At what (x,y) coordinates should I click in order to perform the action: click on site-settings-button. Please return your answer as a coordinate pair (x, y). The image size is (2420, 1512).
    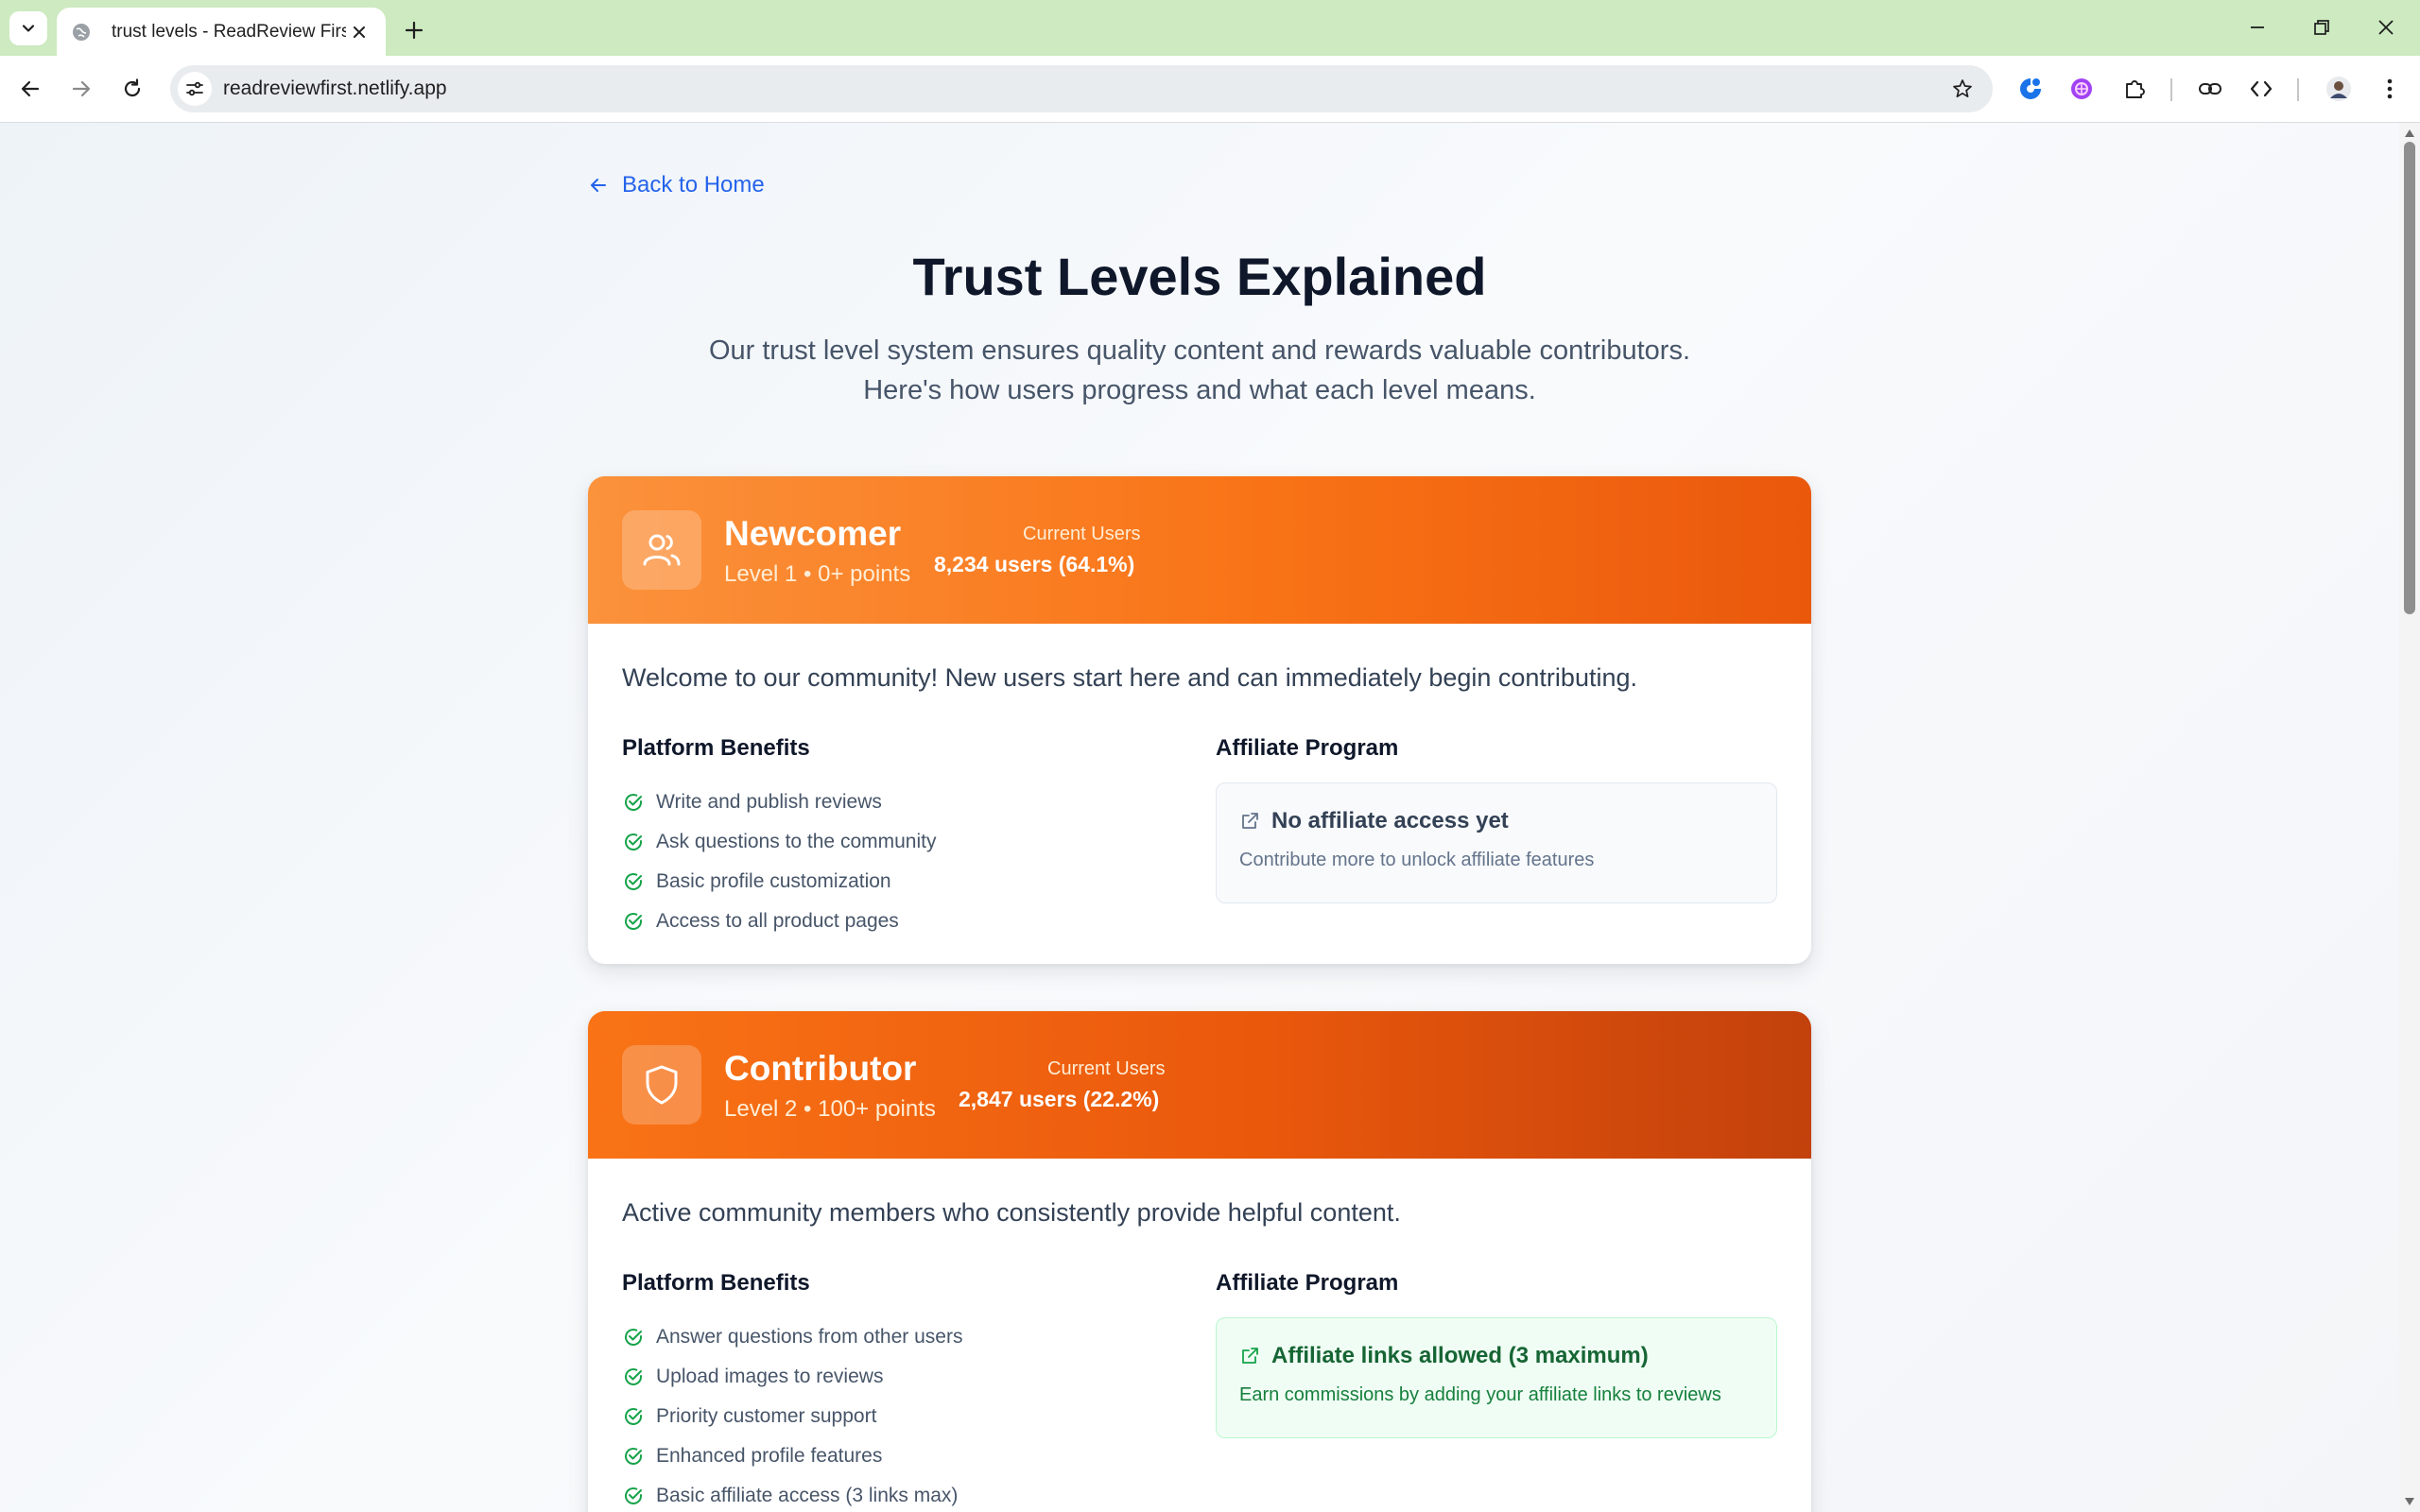
    Looking at the image, I should click on (195, 89).